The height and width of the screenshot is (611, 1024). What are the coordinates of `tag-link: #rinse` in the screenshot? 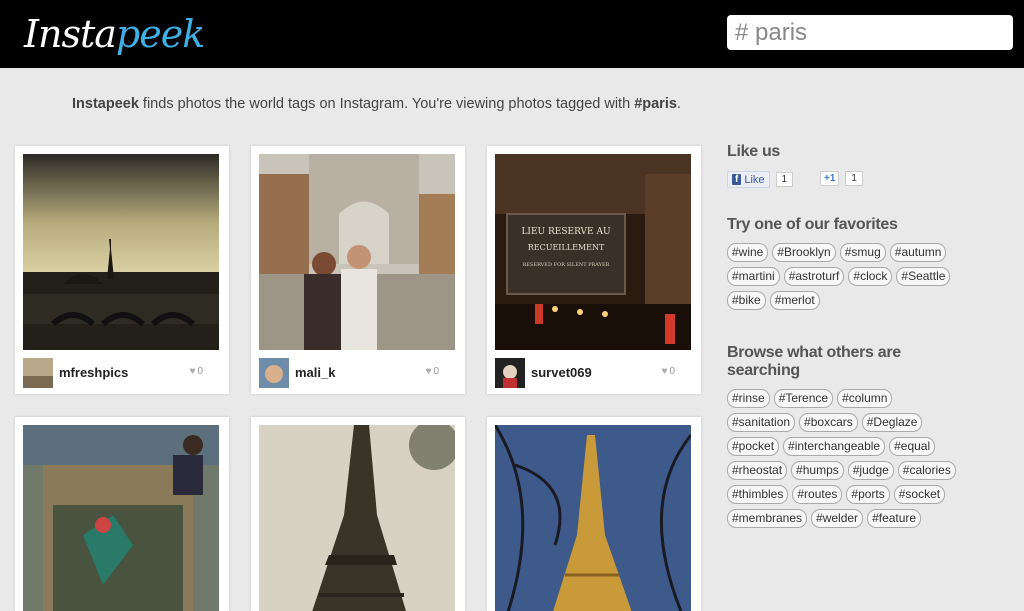 It's located at (748, 398).